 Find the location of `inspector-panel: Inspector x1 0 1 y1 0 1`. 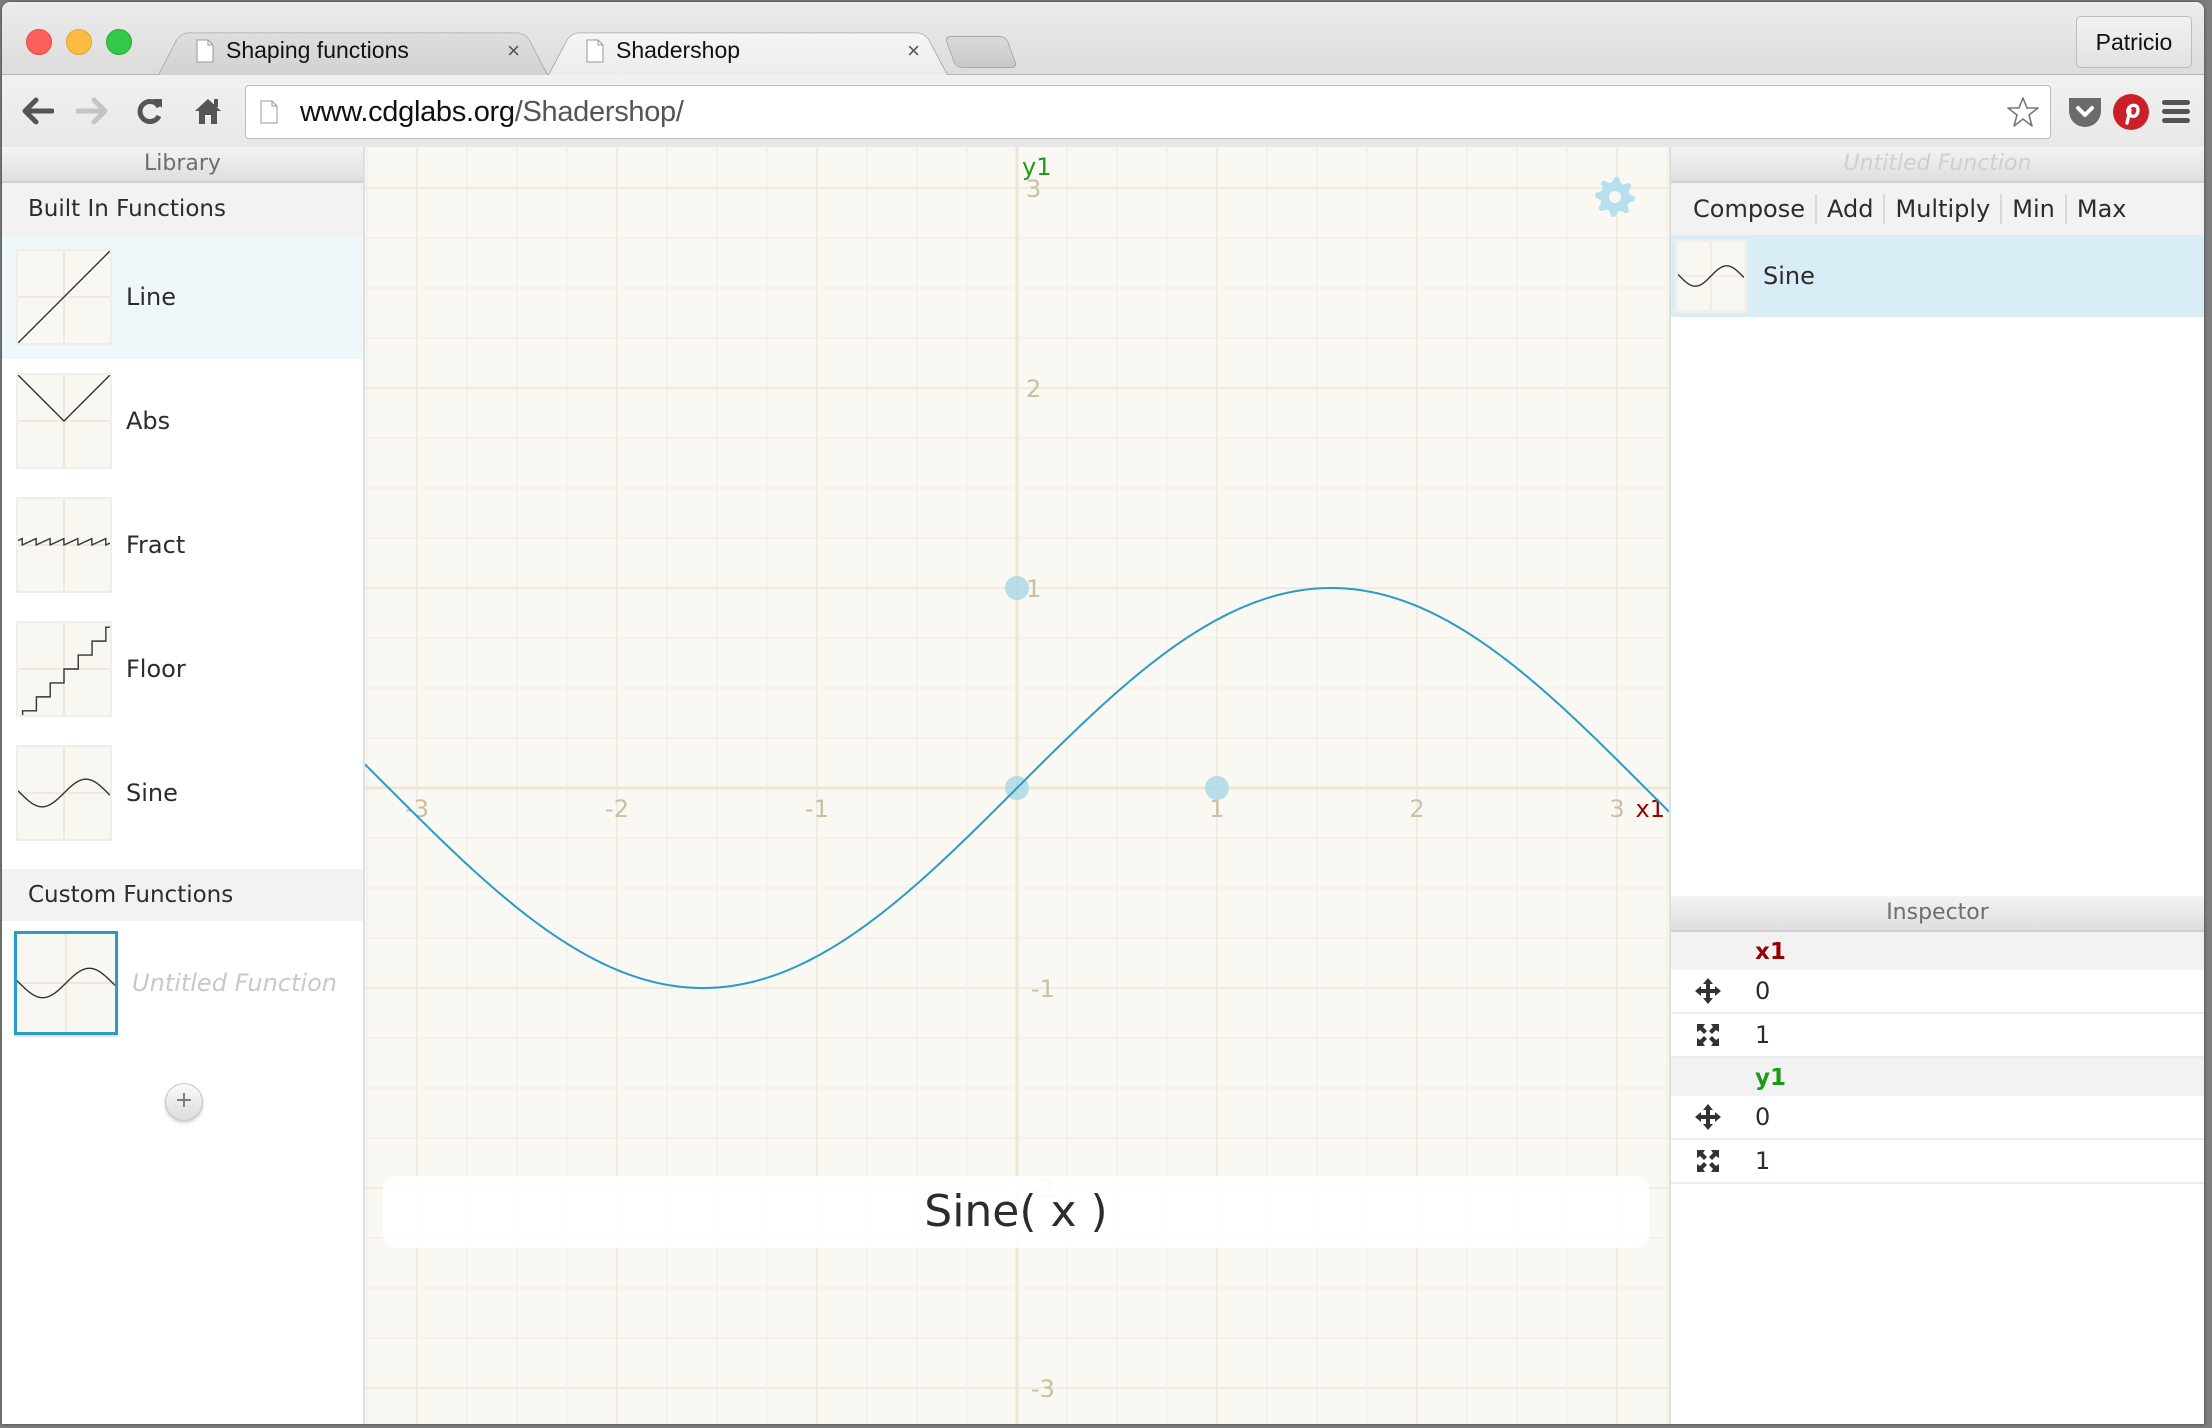

inspector-panel: Inspector x1 0 1 y1 0 1 is located at coordinates (1937, 1040).